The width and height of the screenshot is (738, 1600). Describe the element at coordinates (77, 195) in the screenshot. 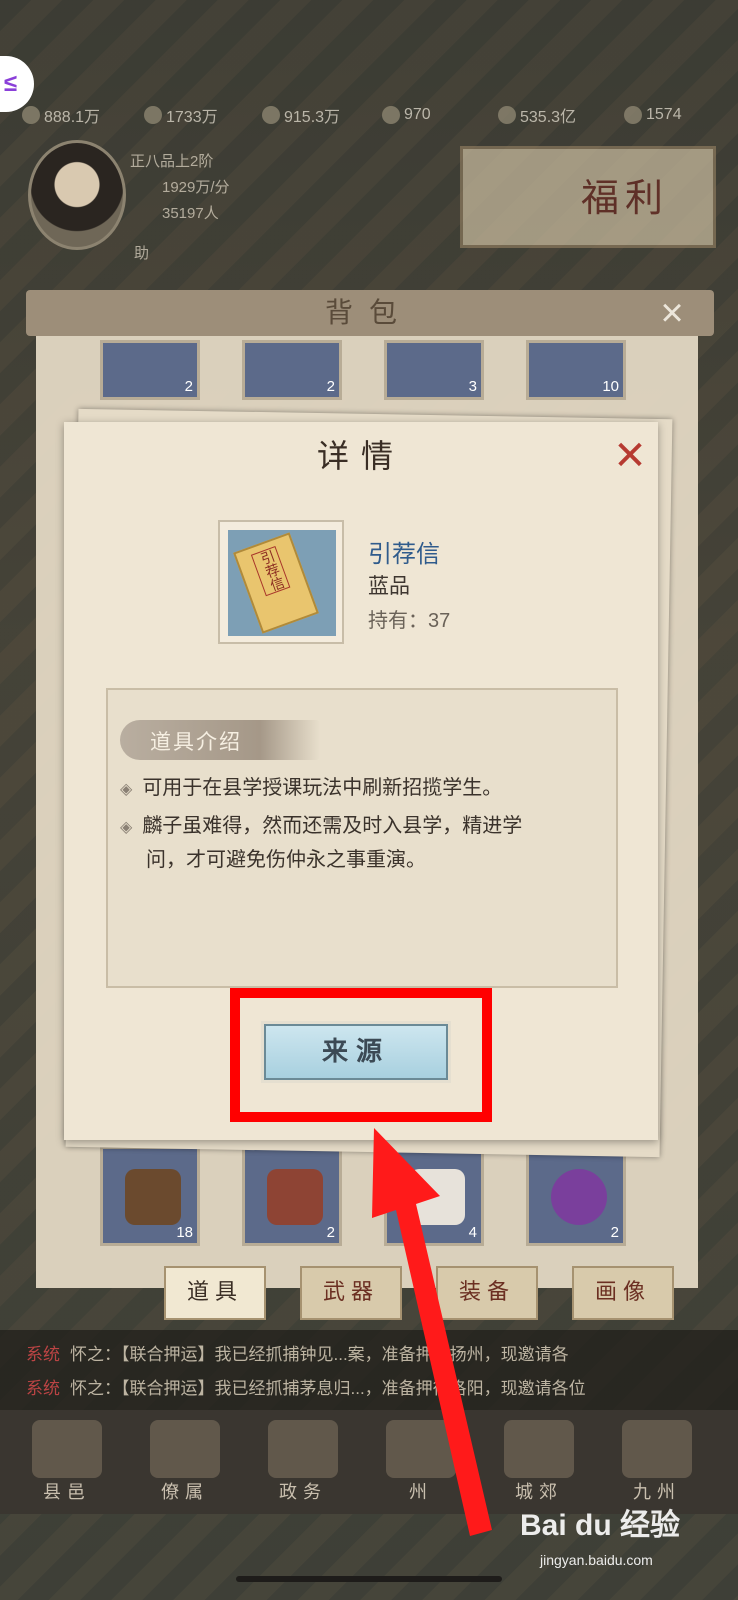

I see `player-avatar` at that location.